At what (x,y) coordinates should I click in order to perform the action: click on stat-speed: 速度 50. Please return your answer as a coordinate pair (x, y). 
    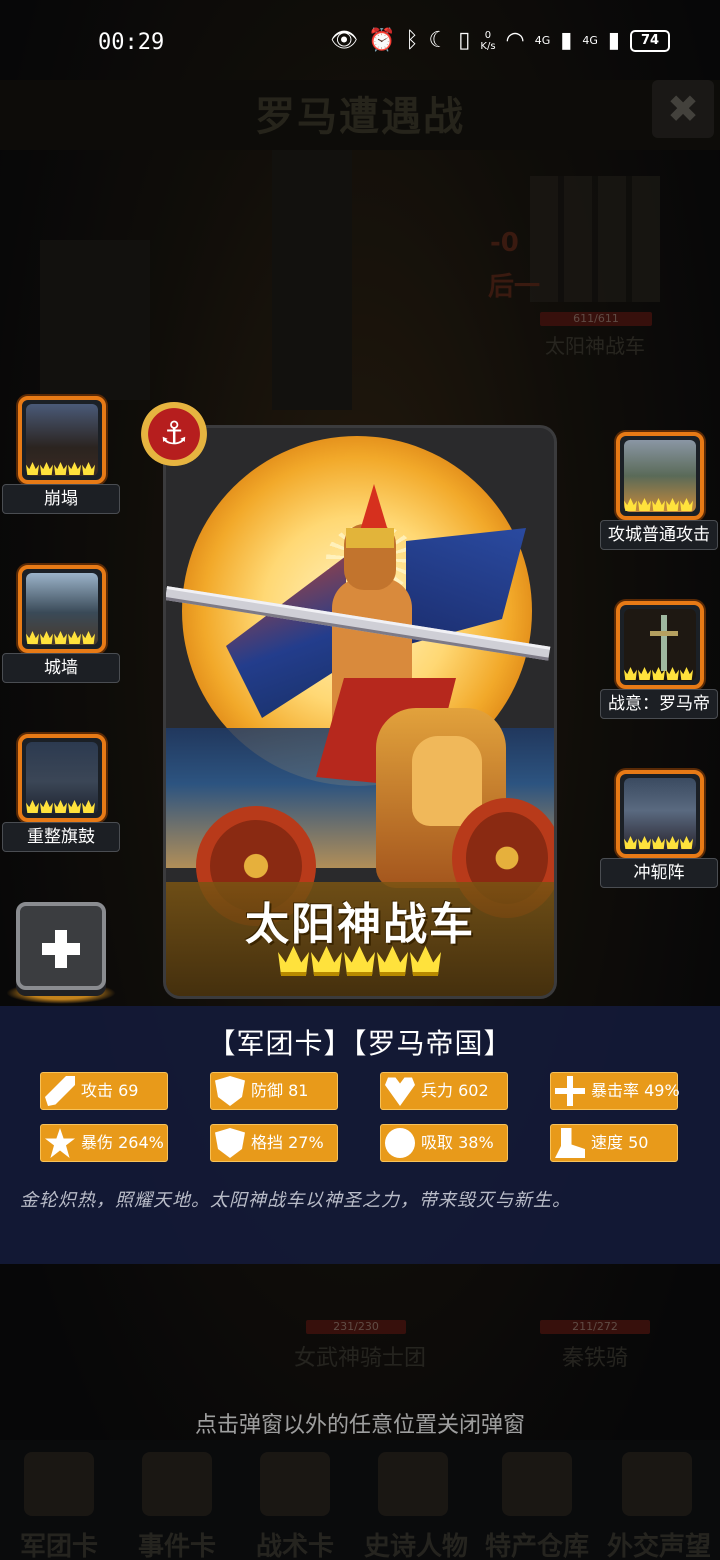
    Looking at the image, I should click on (614, 1143).